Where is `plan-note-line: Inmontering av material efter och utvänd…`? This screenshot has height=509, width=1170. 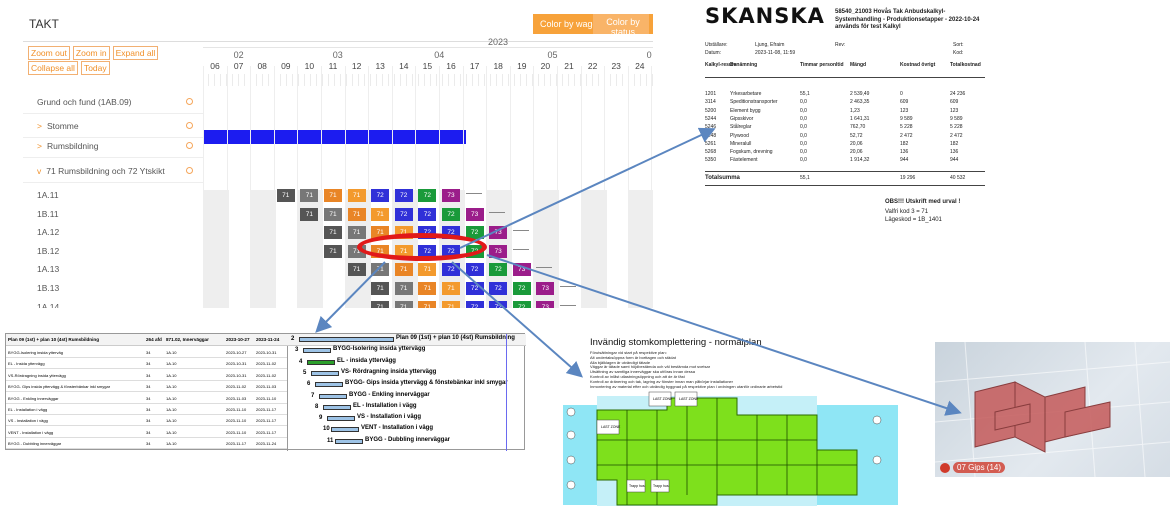 plan-note-line: Inmontering av material efter och utvänd… is located at coordinates (686, 386).